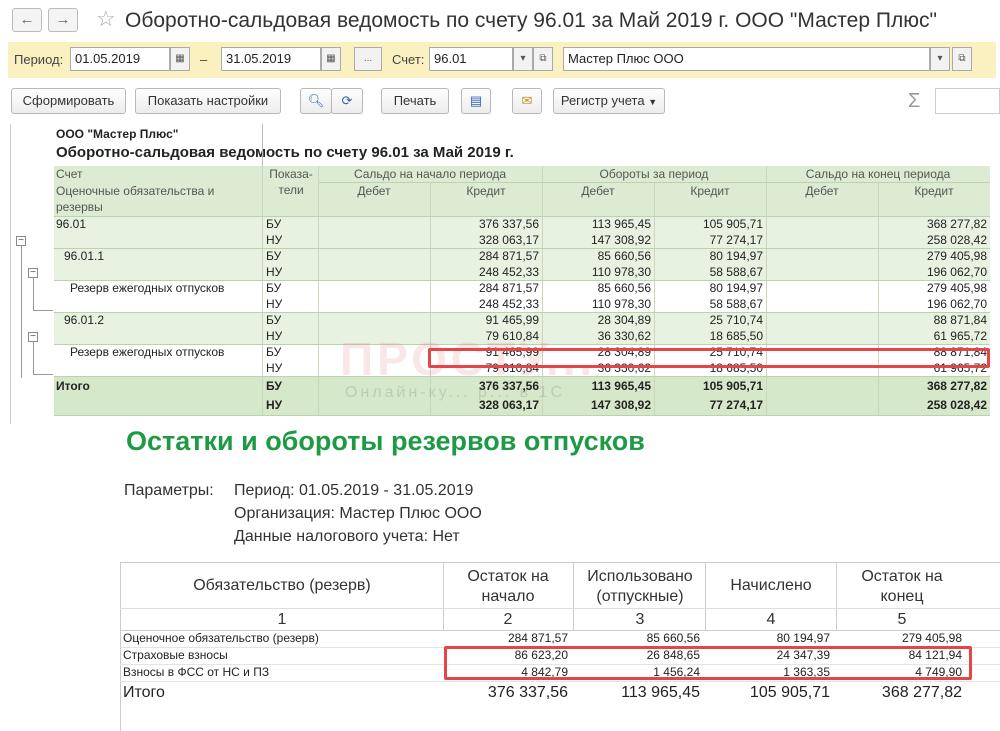 The width and height of the screenshot is (1000, 731). I want to click on col-end-balance: Сальдо на конец периода, so click(878, 174).